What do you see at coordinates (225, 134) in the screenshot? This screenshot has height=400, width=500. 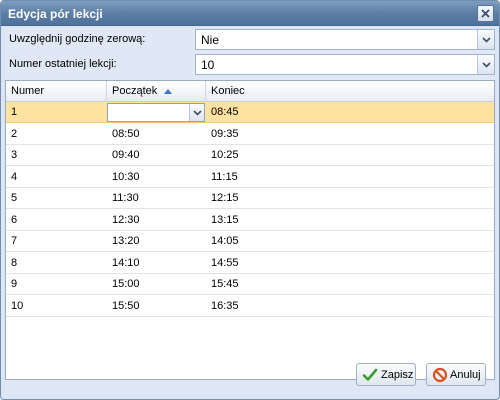 I see `cell-end: 09:35` at bounding box center [225, 134].